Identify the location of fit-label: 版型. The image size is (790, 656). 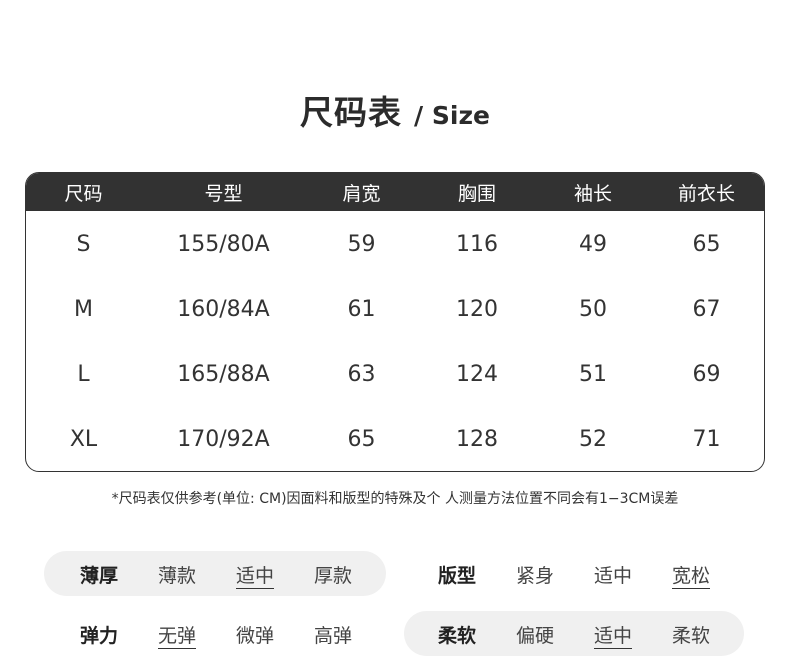
(456, 575).